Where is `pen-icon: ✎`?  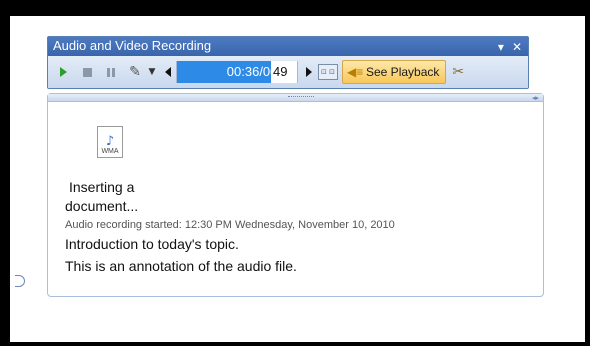 pen-icon: ✎ is located at coordinates (135, 72).